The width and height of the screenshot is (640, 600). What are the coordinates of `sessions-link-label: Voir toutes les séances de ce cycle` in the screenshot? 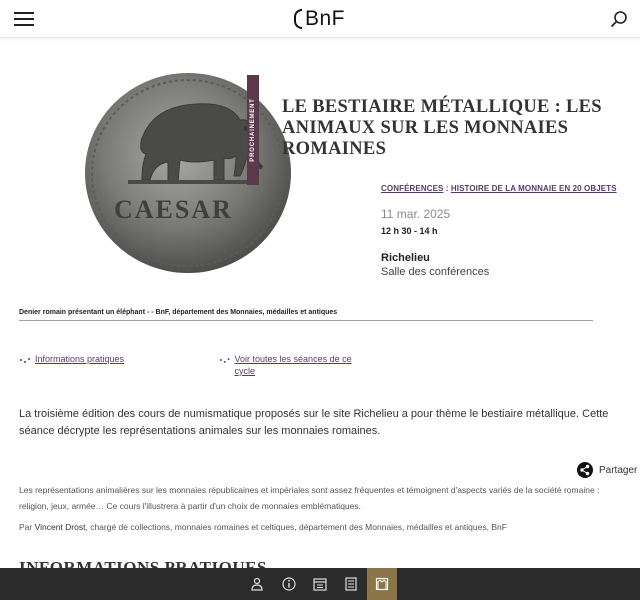 It's located at (293, 365).